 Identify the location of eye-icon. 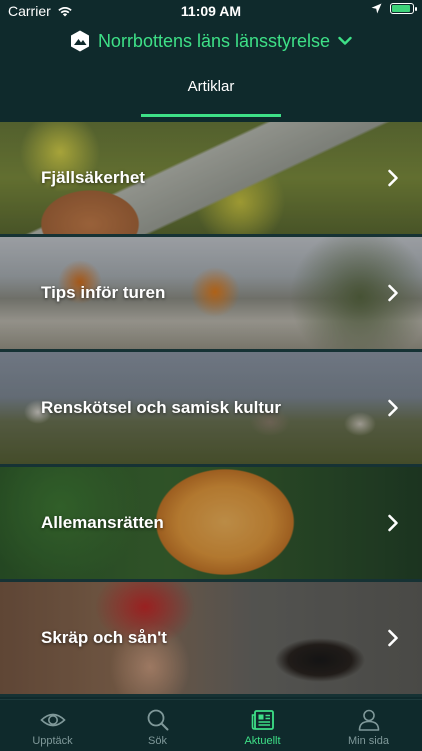
(52, 720).